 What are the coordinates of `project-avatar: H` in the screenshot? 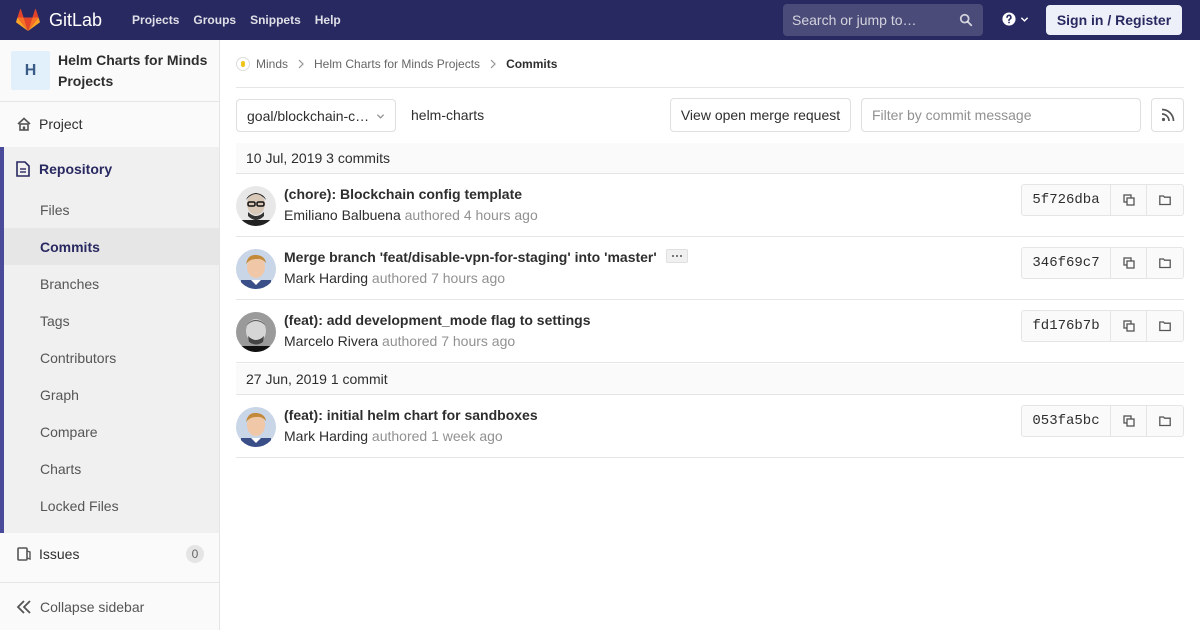 It's located at (30, 70).